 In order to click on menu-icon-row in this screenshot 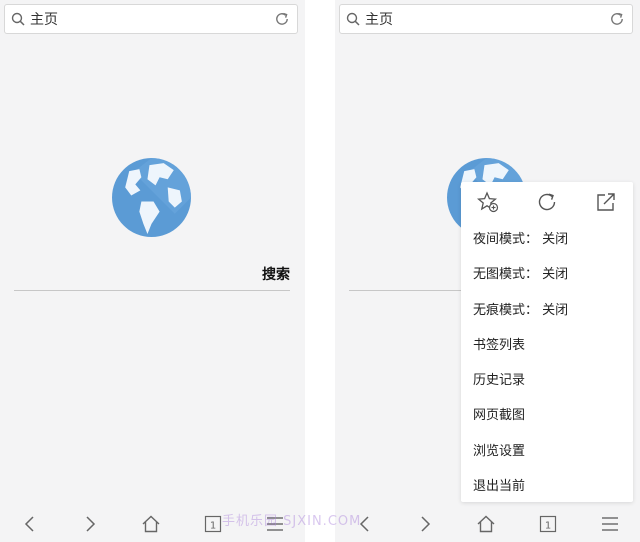, I will do `click(547, 202)`.